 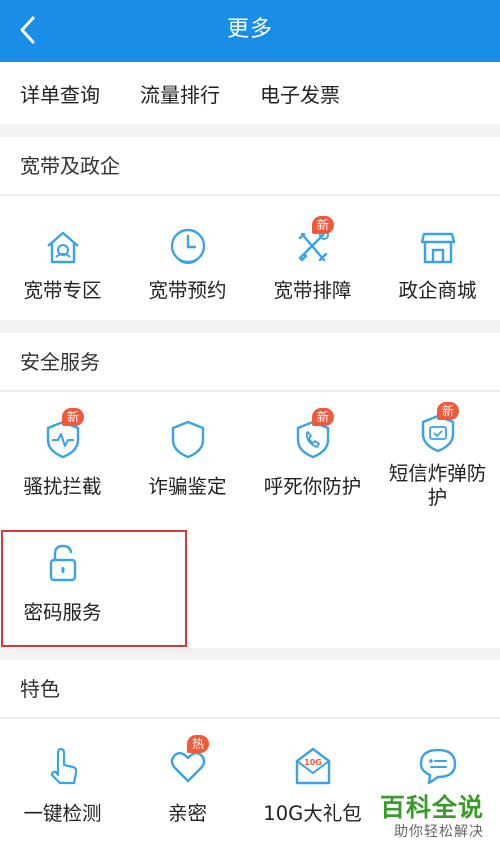 What do you see at coordinates (437, 290) in the screenshot?
I see `grid-item-label: 政企商城` at bounding box center [437, 290].